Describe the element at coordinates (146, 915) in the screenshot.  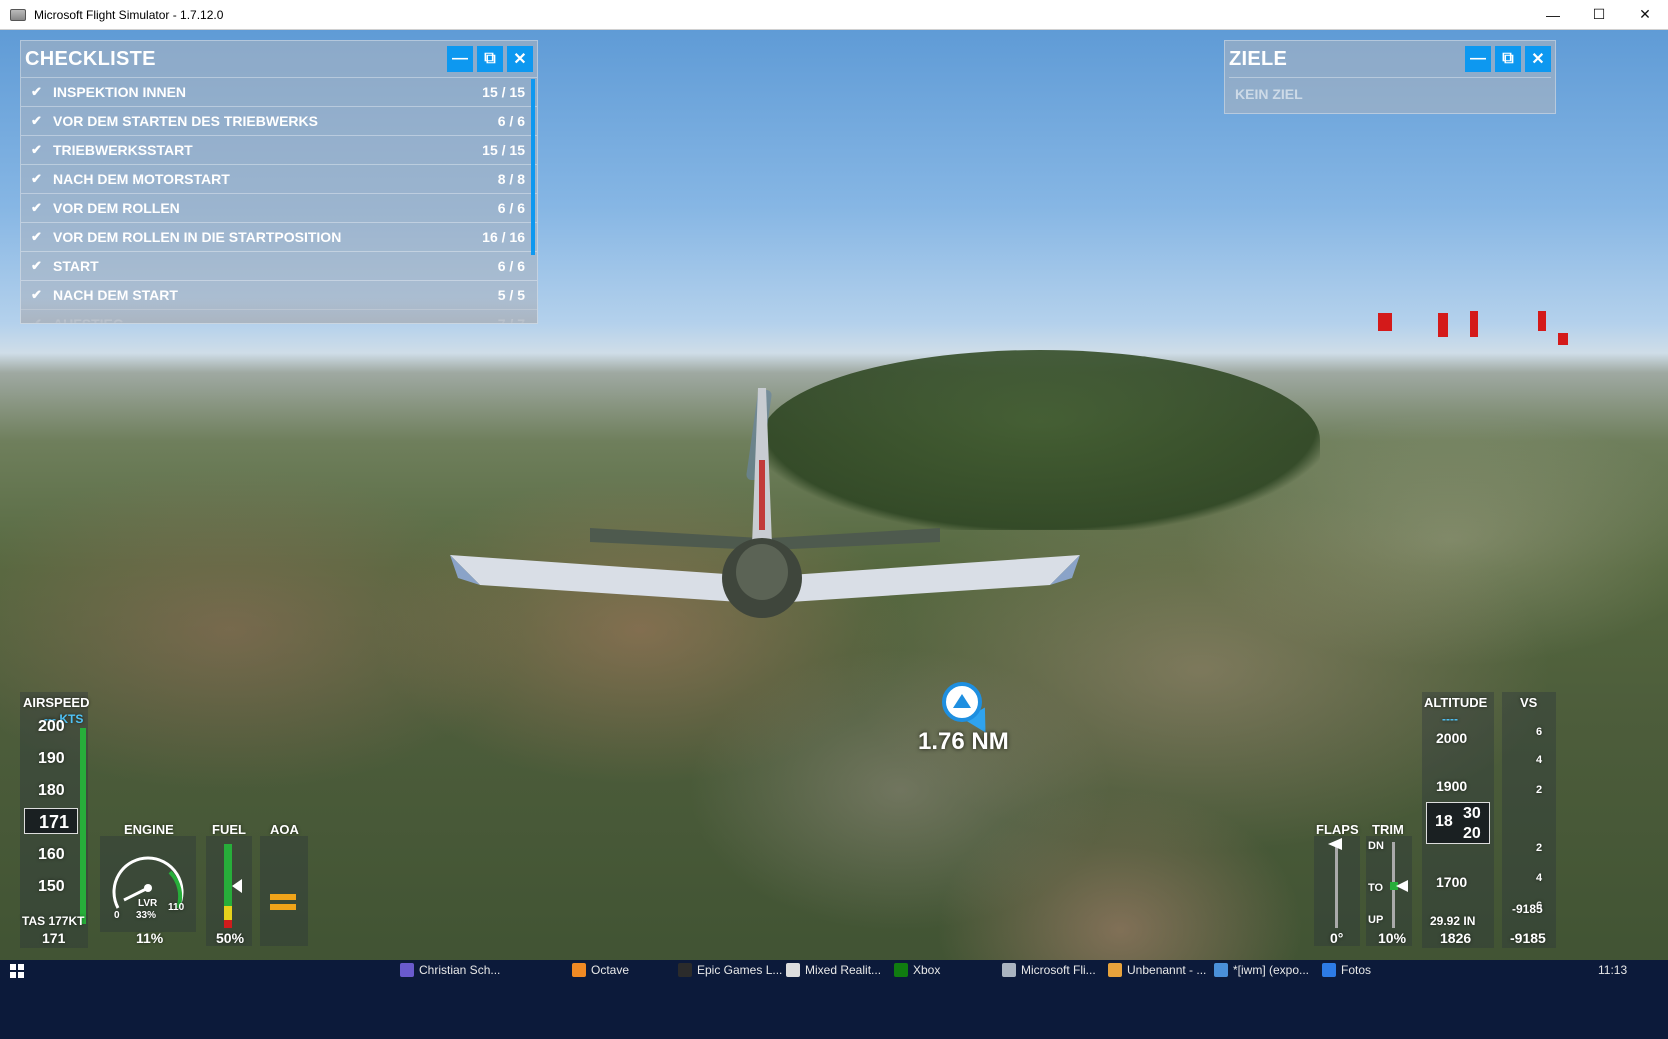
I see `engine-lever-pct: 33%` at that location.